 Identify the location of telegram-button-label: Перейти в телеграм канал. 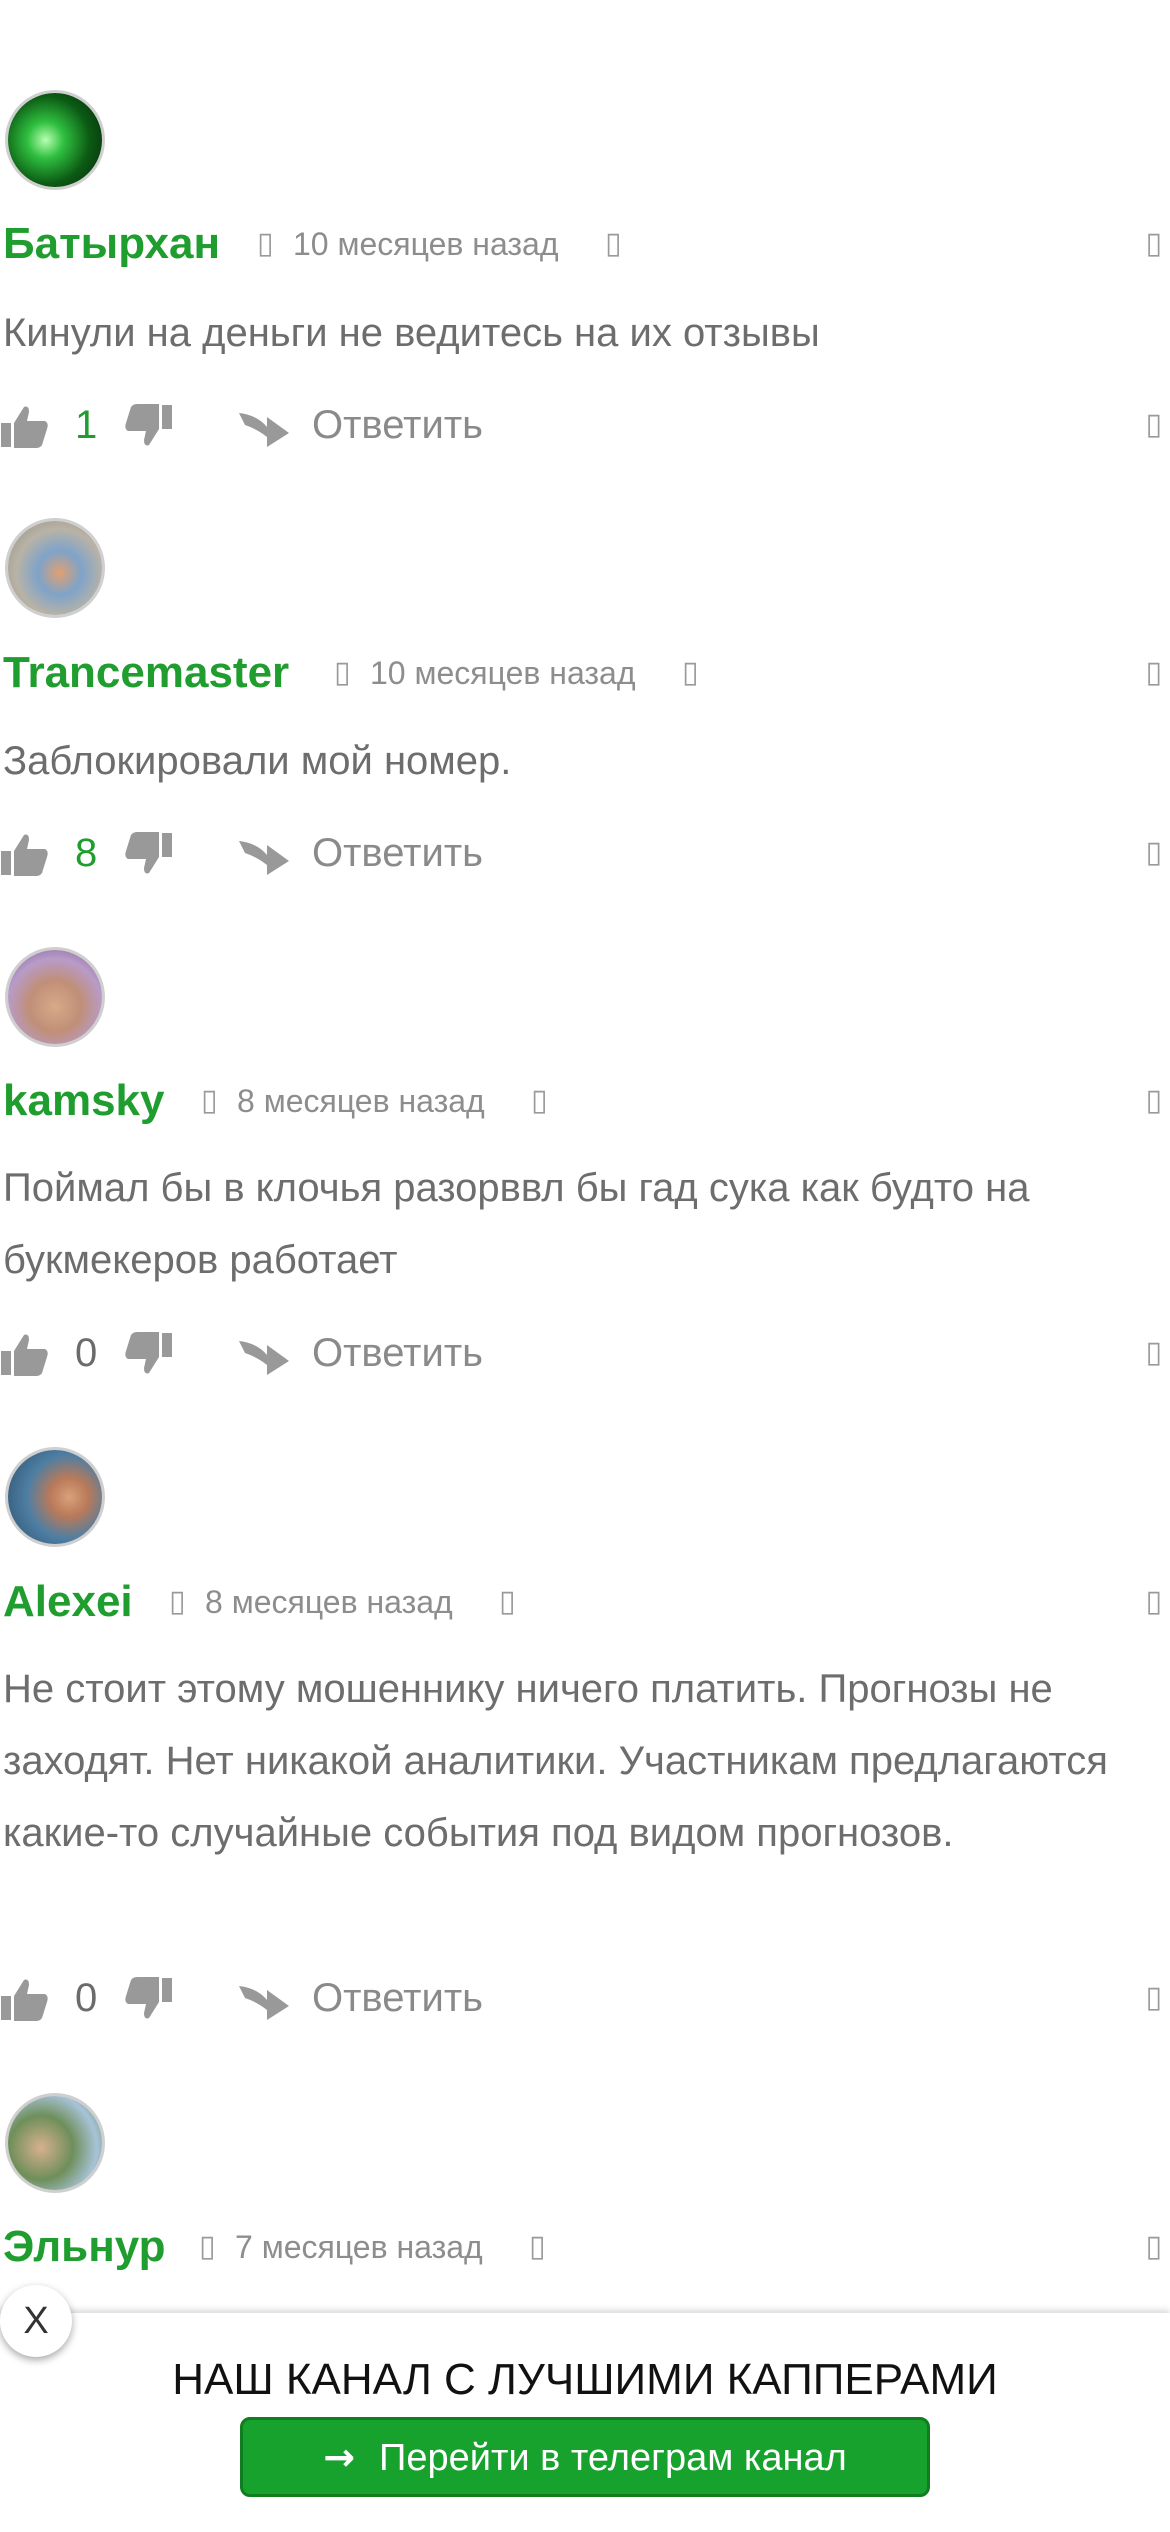
(613, 2458).